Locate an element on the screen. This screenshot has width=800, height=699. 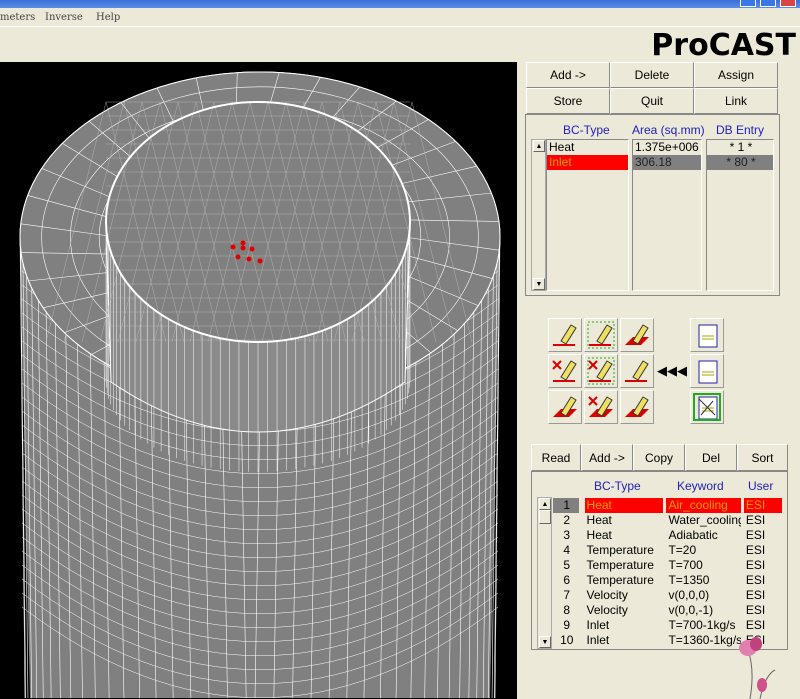
read-button: Read is located at coordinates (556, 457).